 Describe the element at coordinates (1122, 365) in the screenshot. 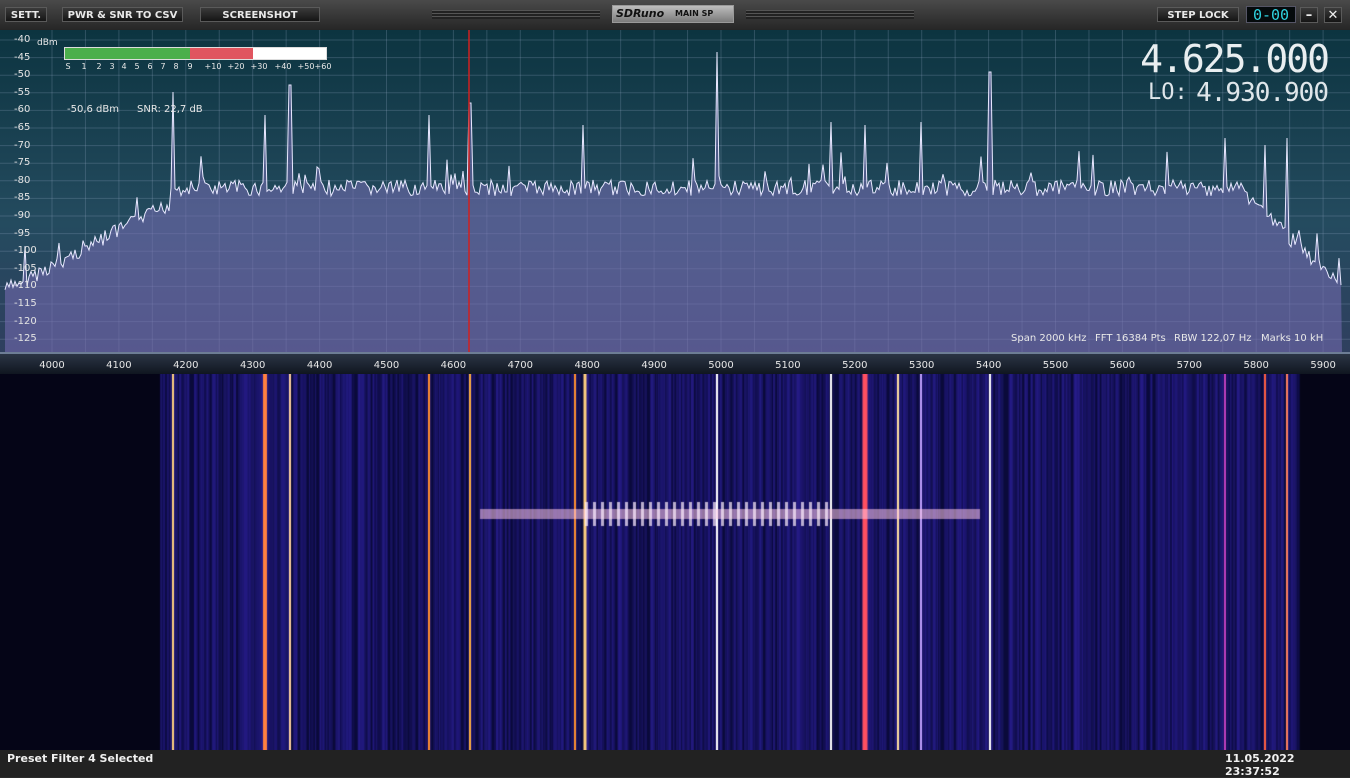

I see `frequency-tick-label: 5600` at that location.